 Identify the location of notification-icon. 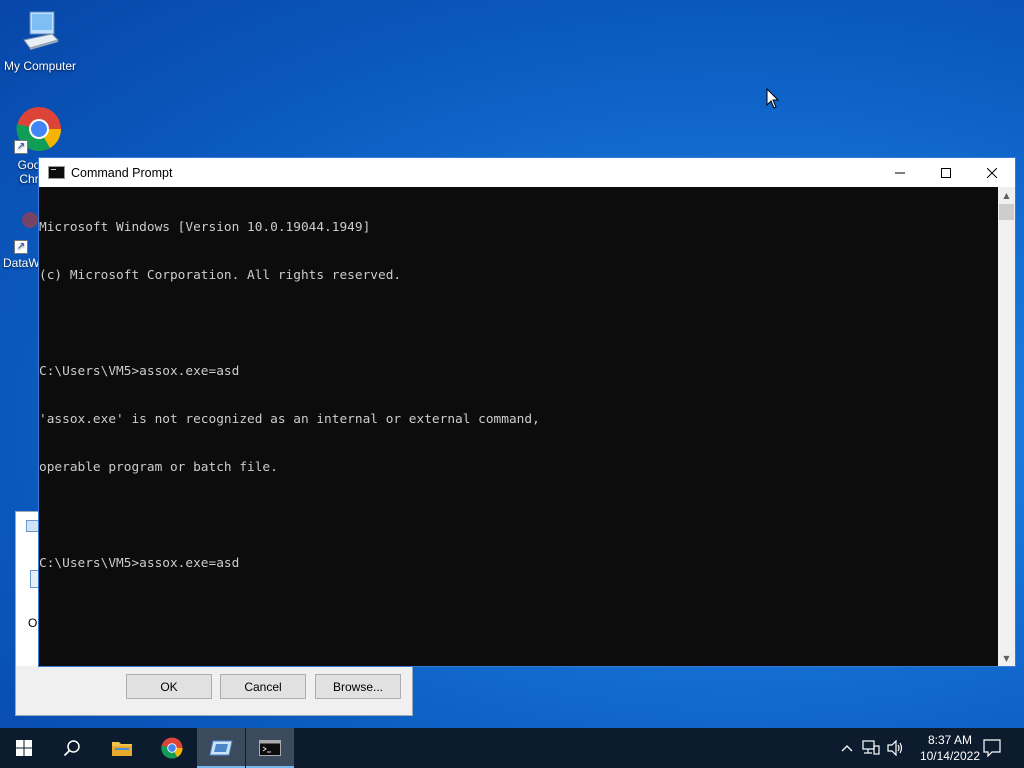
(992, 748).